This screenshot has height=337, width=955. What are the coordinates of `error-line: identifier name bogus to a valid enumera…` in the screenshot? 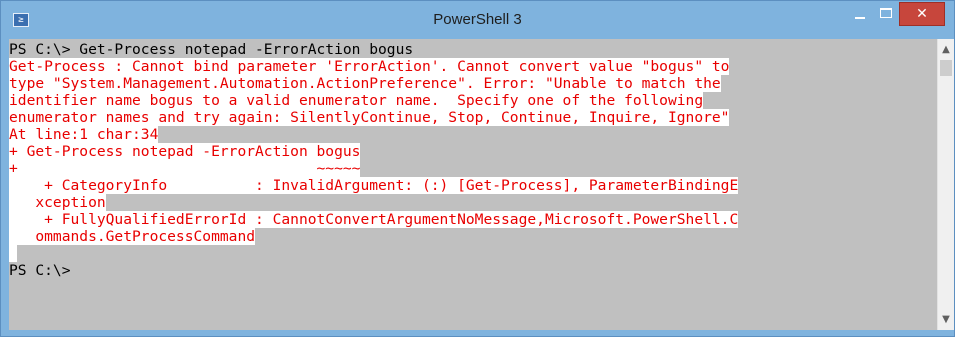 It's located at (356, 100).